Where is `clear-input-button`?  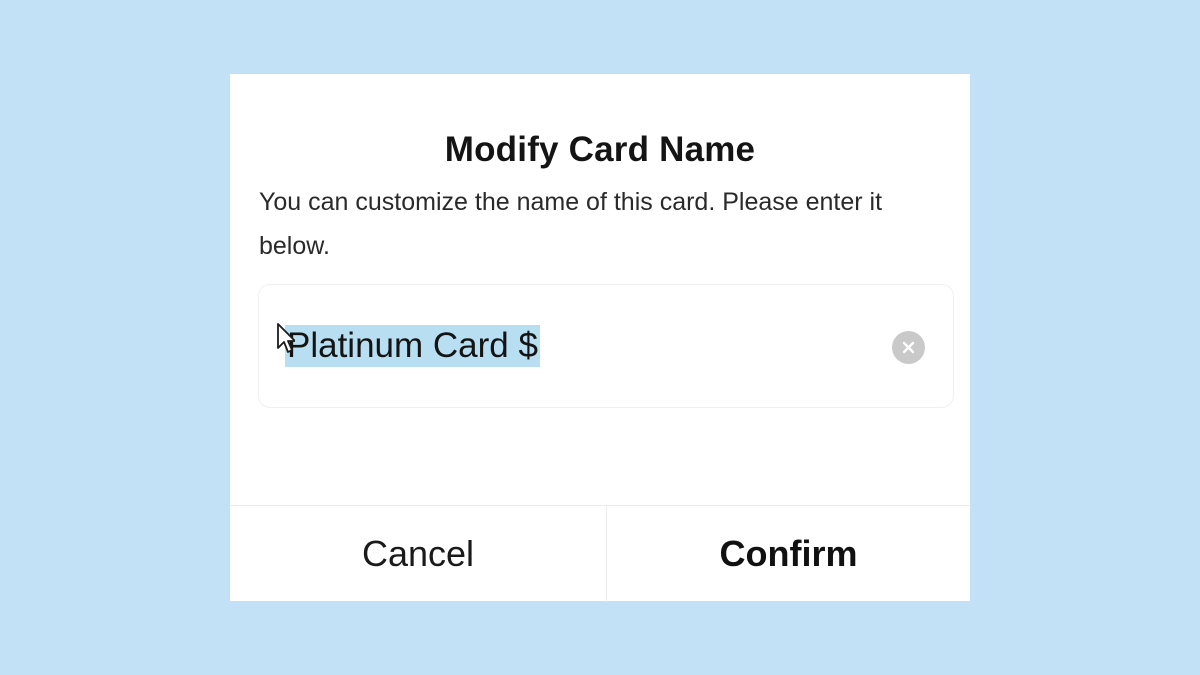
clear-input-button is located at coordinates (908, 347).